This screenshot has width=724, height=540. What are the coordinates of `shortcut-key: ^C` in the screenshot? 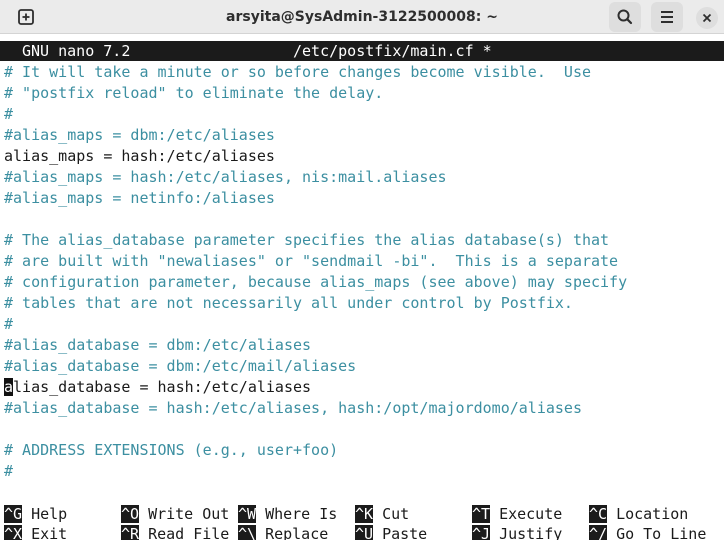 It's located at (598, 514).